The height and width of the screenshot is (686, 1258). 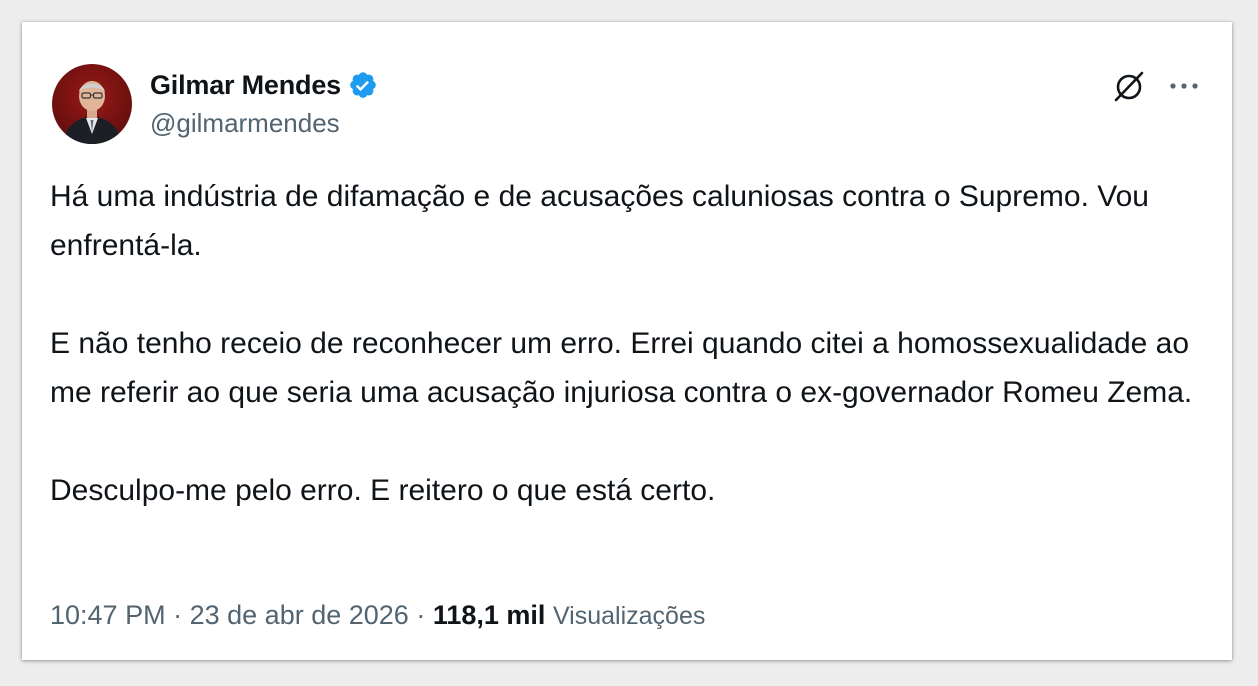 I want to click on avatar, so click(x=92, y=104).